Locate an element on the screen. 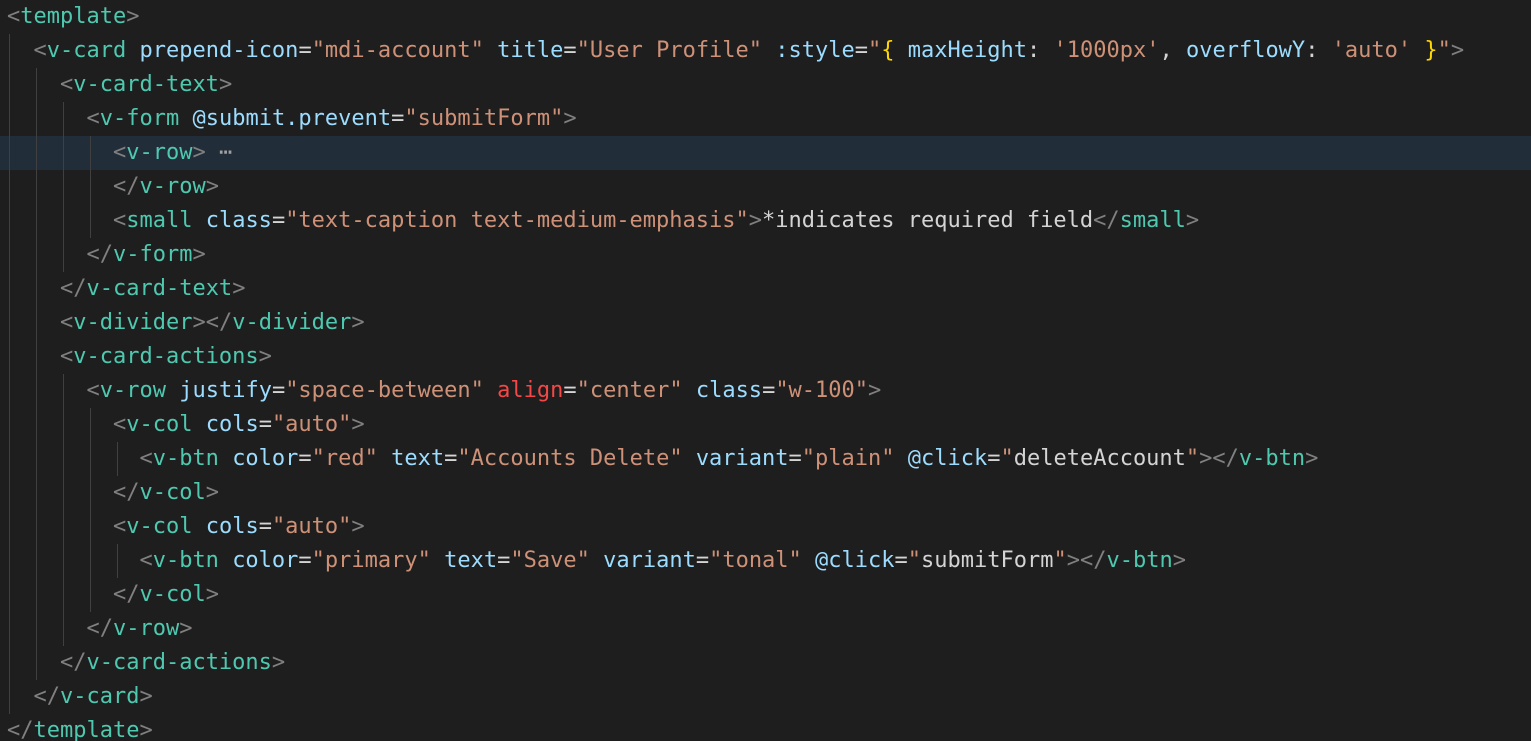  code-line: </v-card-text> is located at coordinates (765, 289).